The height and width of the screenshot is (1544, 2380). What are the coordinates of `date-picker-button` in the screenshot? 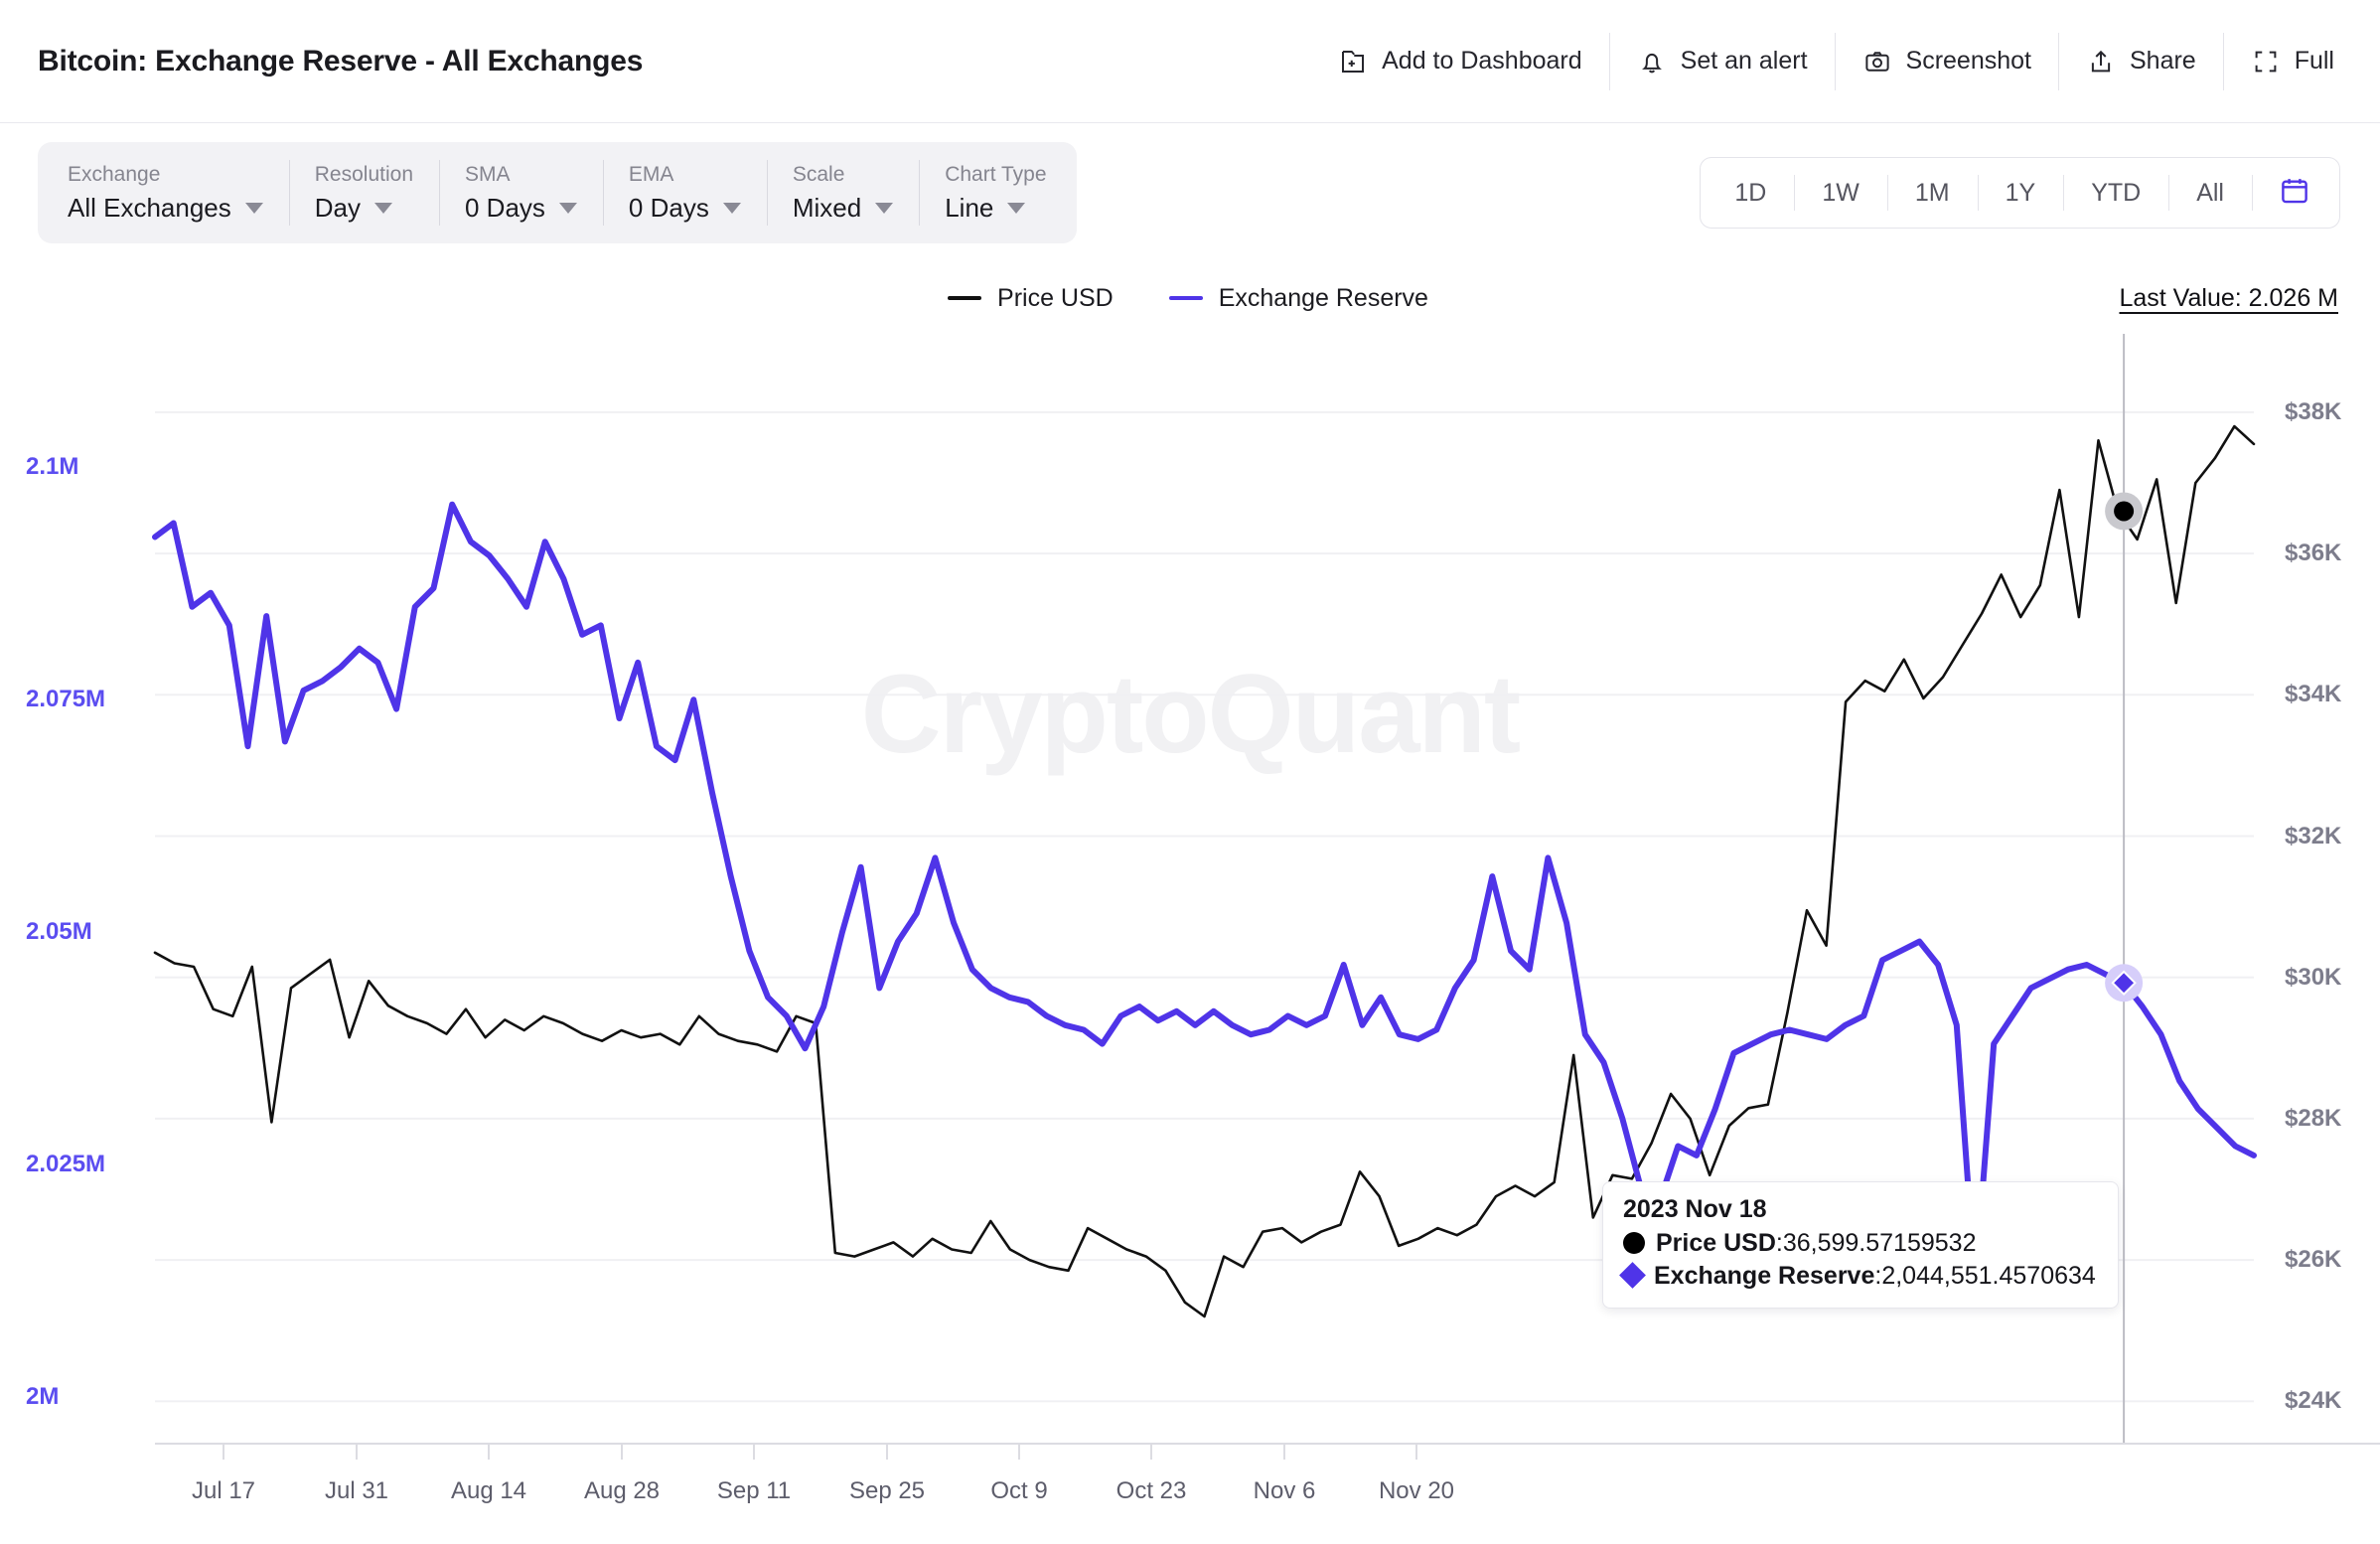 It's located at (2292, 193).